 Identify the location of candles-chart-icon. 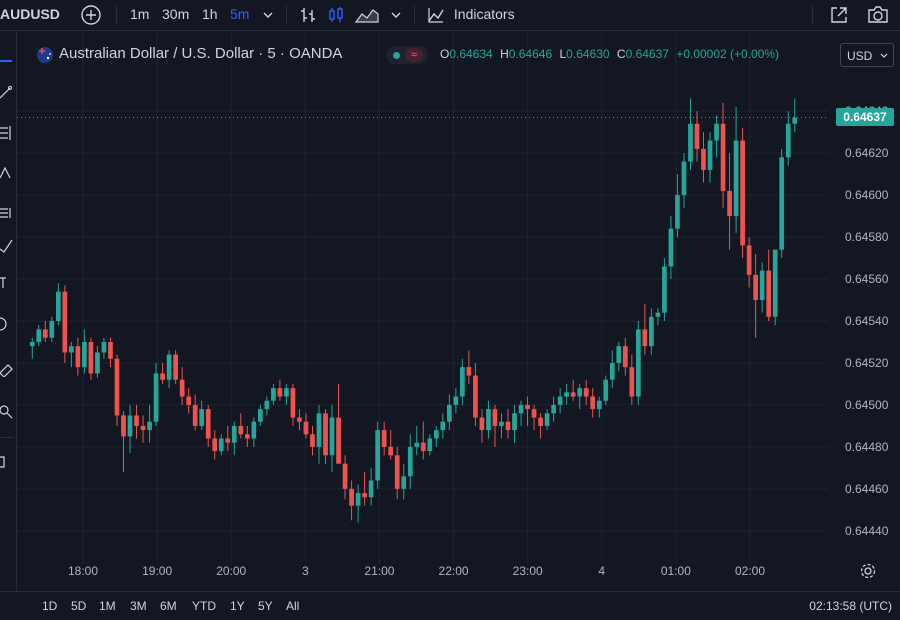
(336, 15).